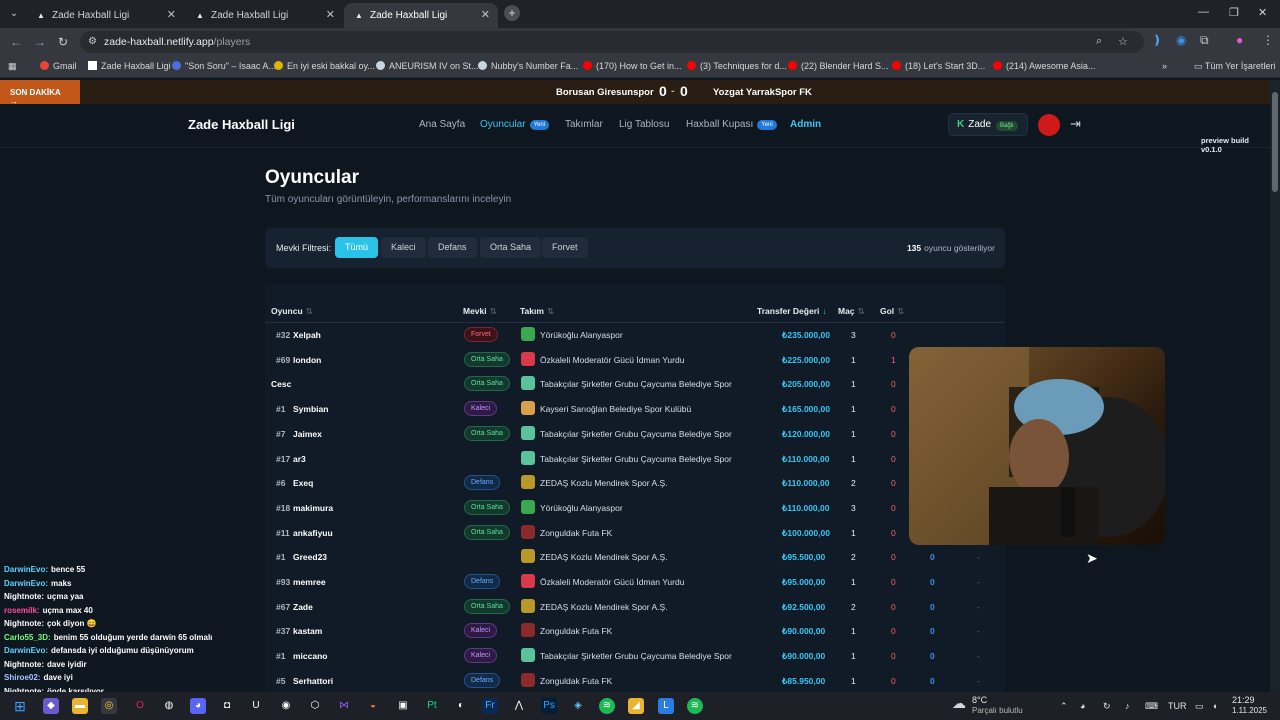 This screenshot has width=1280, height=720. What do you see at coordinates (1234, 12) in the screenshot?
I see `maximize-icon: ❐` at bounding box center [1234, 12].